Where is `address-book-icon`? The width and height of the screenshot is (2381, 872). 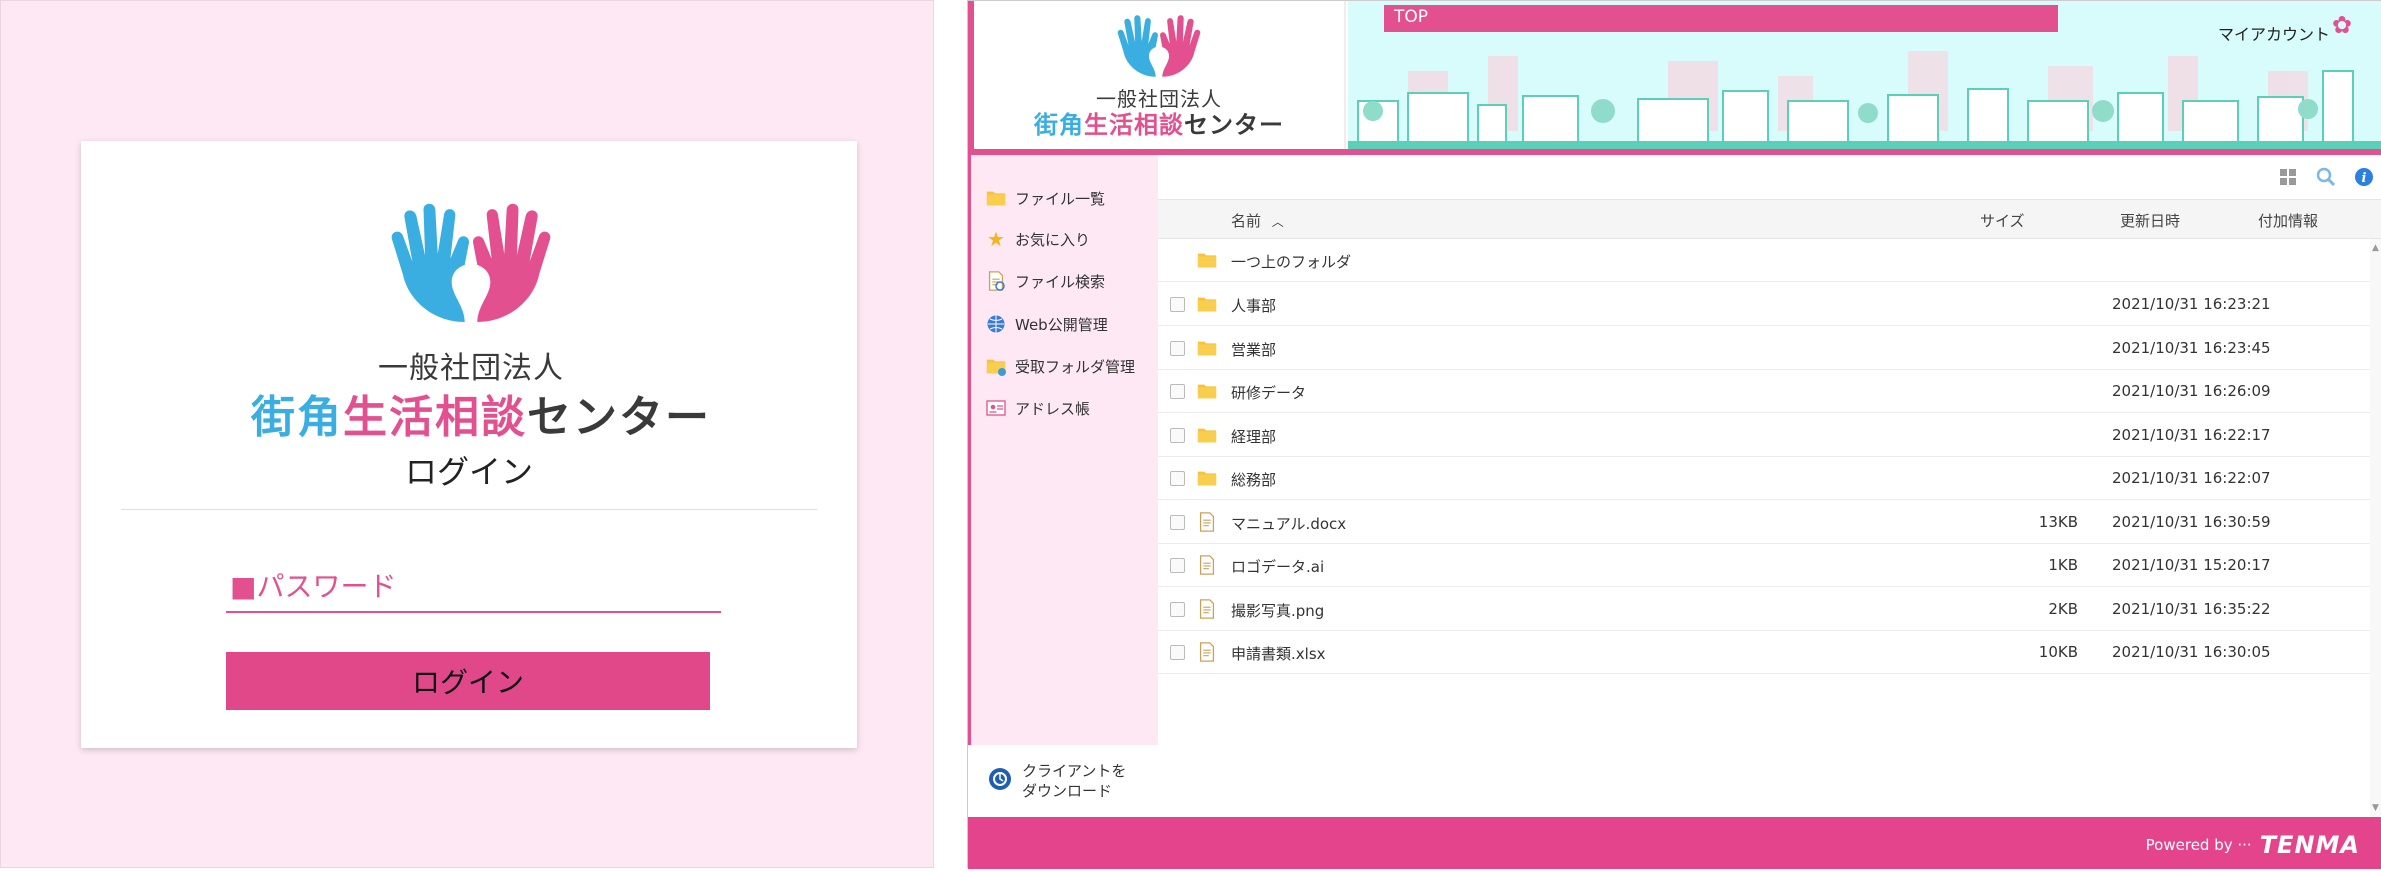
address-book-icon is located at coordinates (996, 408).